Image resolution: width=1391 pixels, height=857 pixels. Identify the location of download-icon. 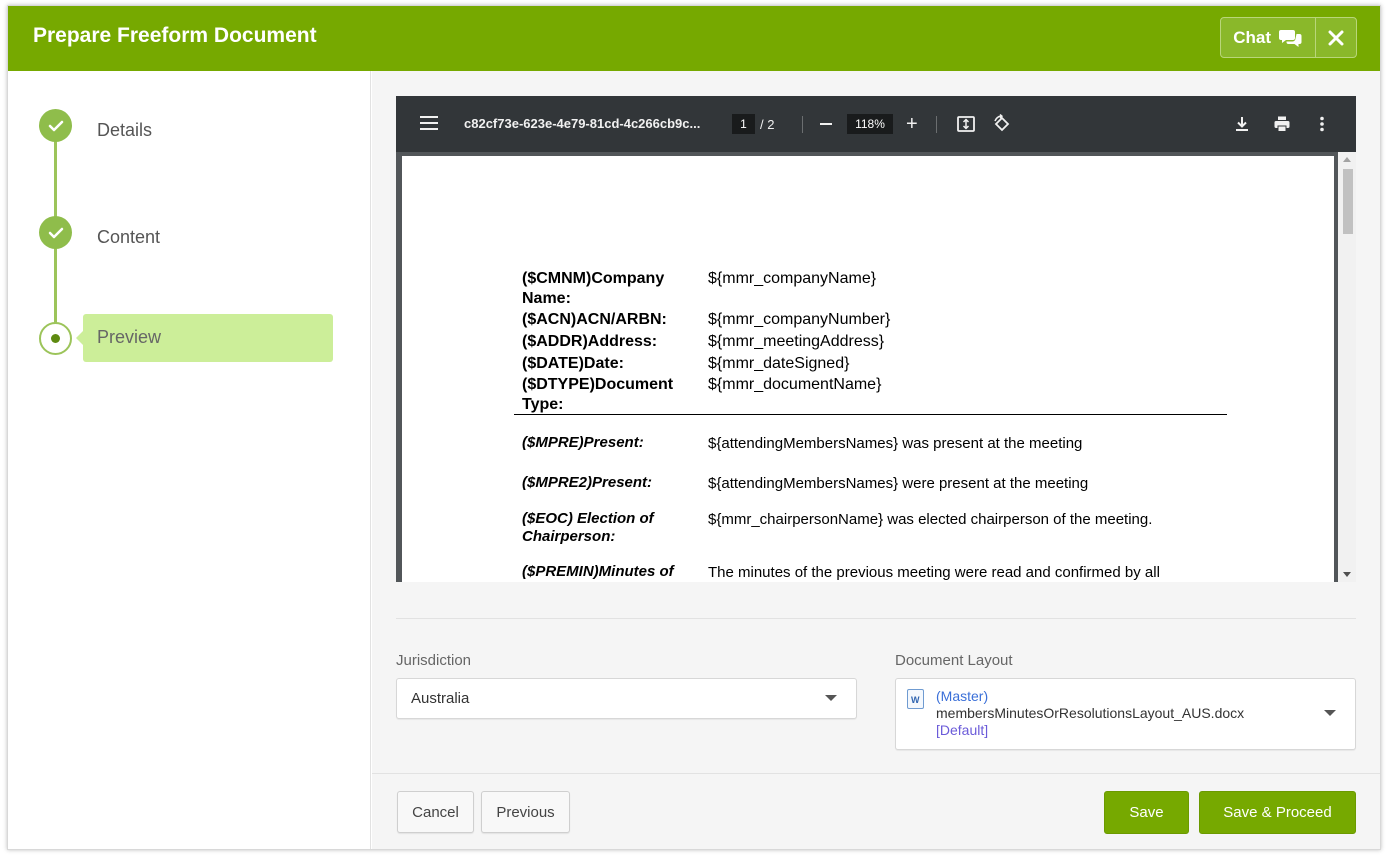
(1242, 124).